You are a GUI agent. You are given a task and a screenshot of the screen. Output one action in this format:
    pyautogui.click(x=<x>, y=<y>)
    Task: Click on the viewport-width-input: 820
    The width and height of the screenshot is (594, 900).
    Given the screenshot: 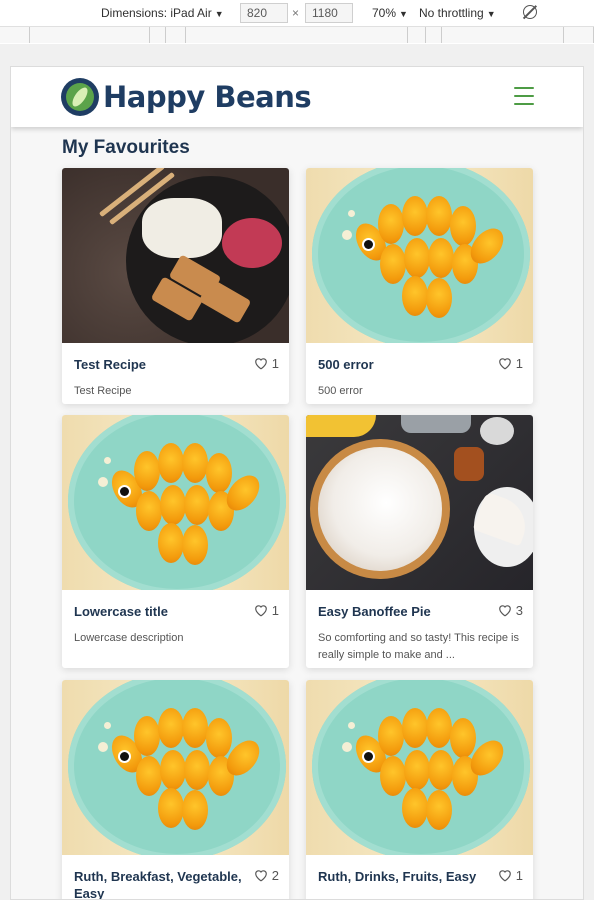 What is the action you would take?
    pyautogui.click(x=264, y=13)
    